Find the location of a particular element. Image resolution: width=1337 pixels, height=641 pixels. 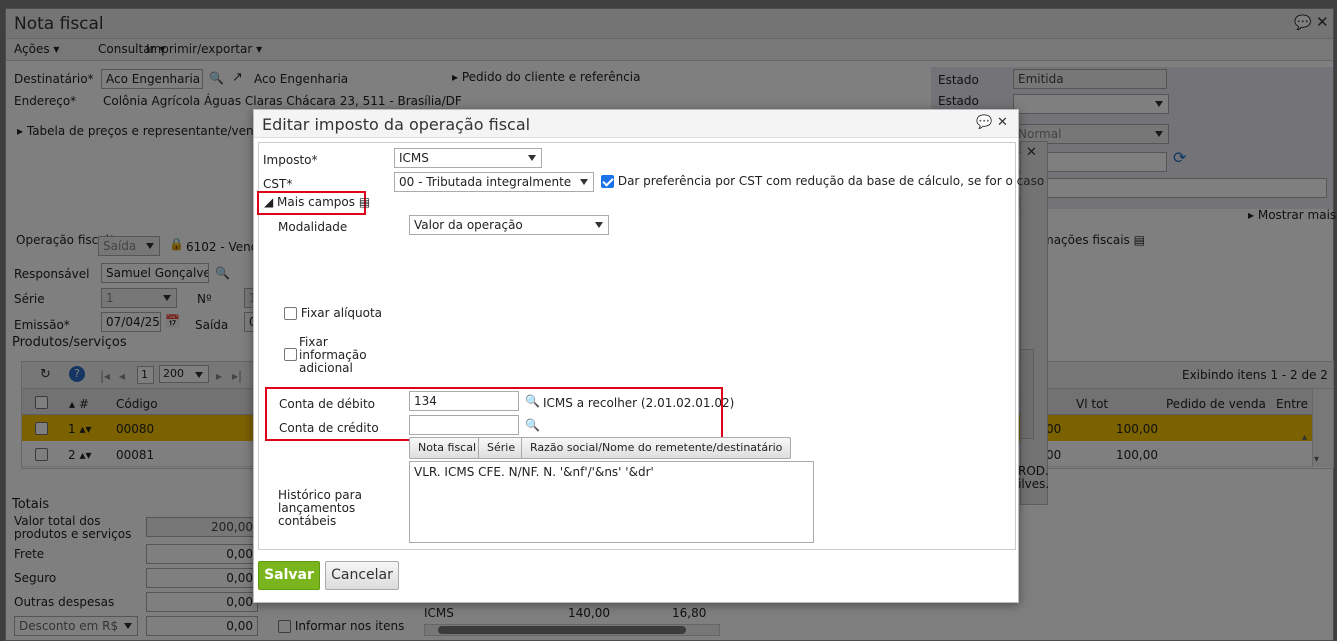

dialog-title: Editar imposto da operação fiscal is located at coordinates (396, 124).